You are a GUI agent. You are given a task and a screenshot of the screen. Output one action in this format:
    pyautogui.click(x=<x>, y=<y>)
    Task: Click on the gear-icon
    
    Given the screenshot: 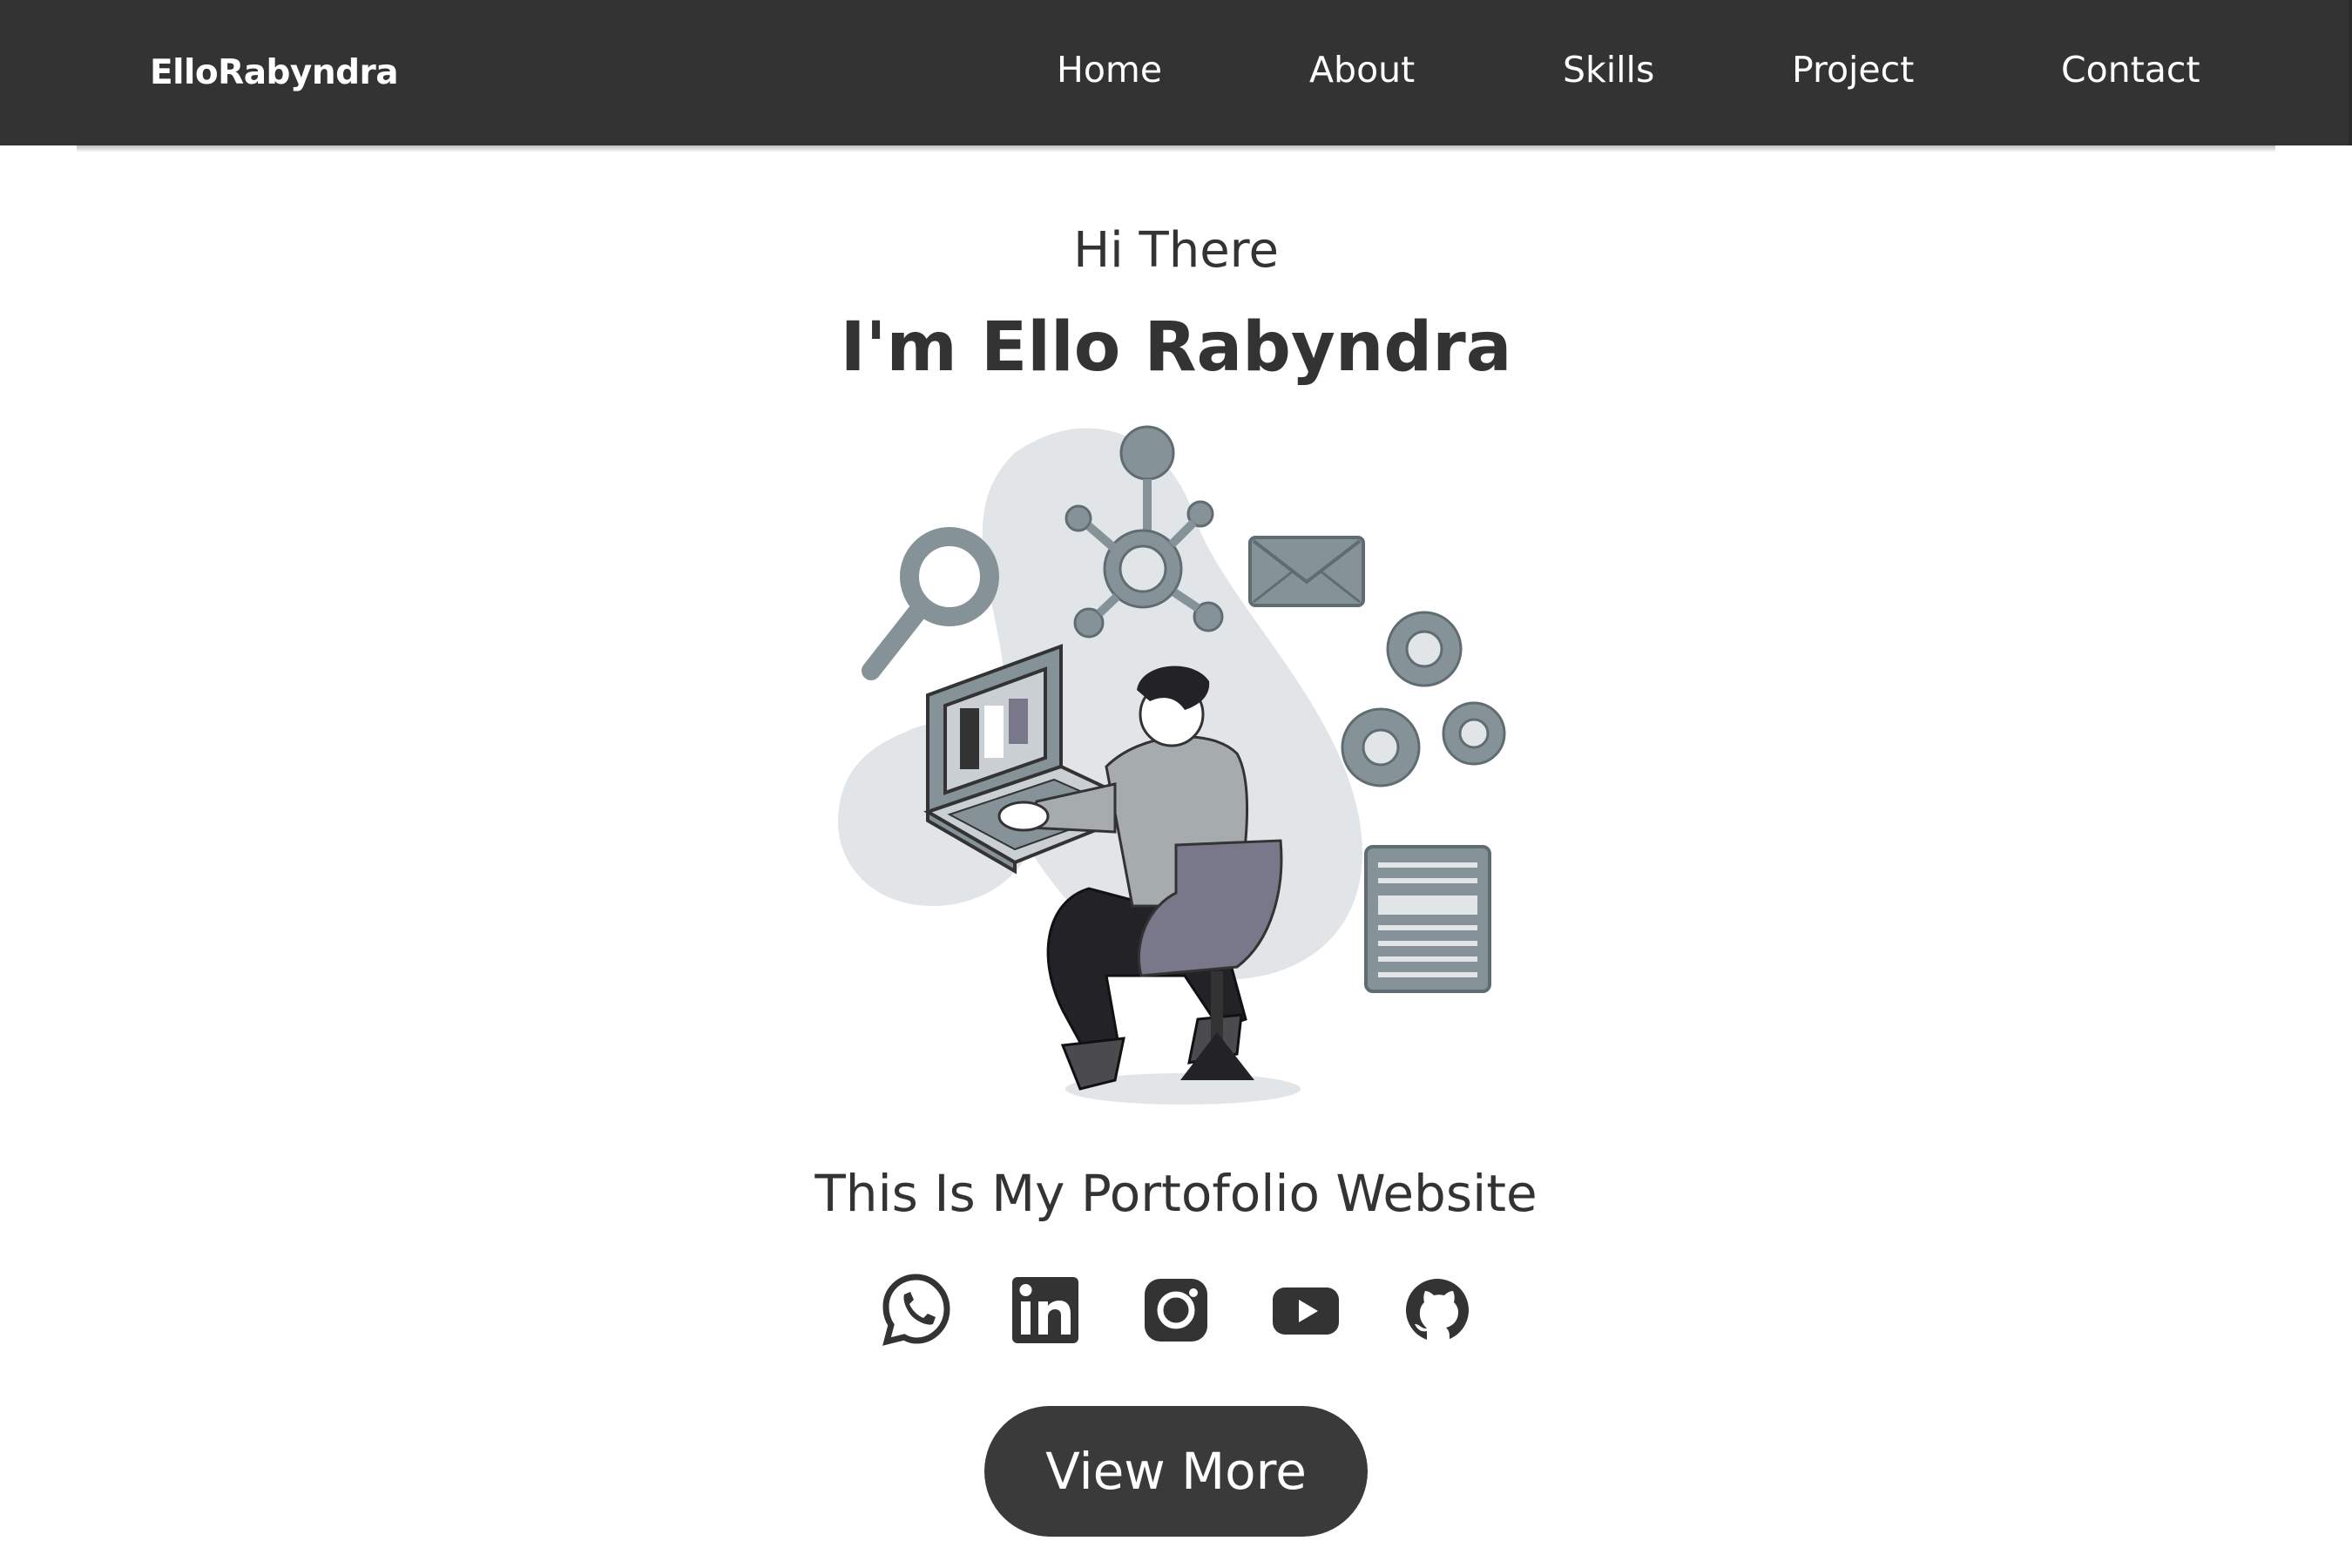 What is the action you would take?
    pyautogui.click(x=1423, y=699)
    